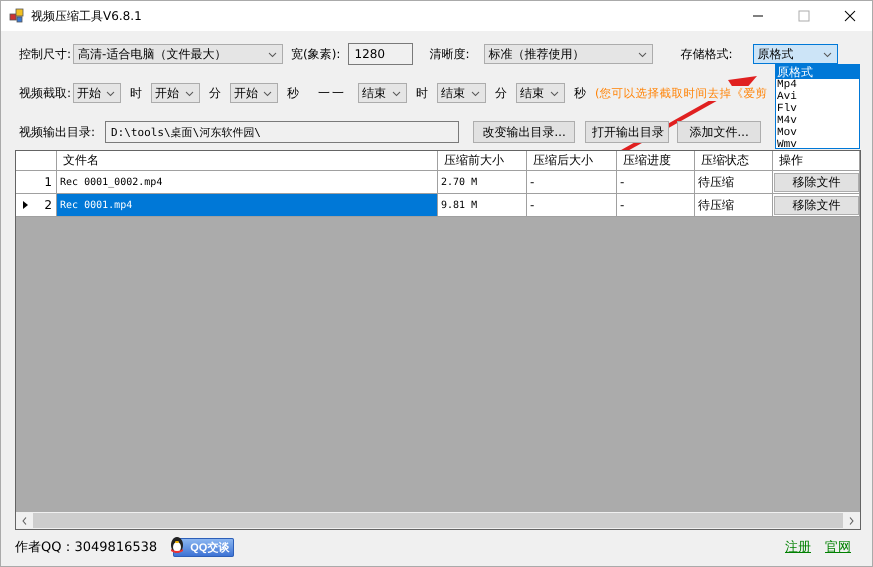  What do you see at coordinates (449, 54) in the screenshot?
I see `quality-label: 清晰度:` at bounding box center [449, 54].